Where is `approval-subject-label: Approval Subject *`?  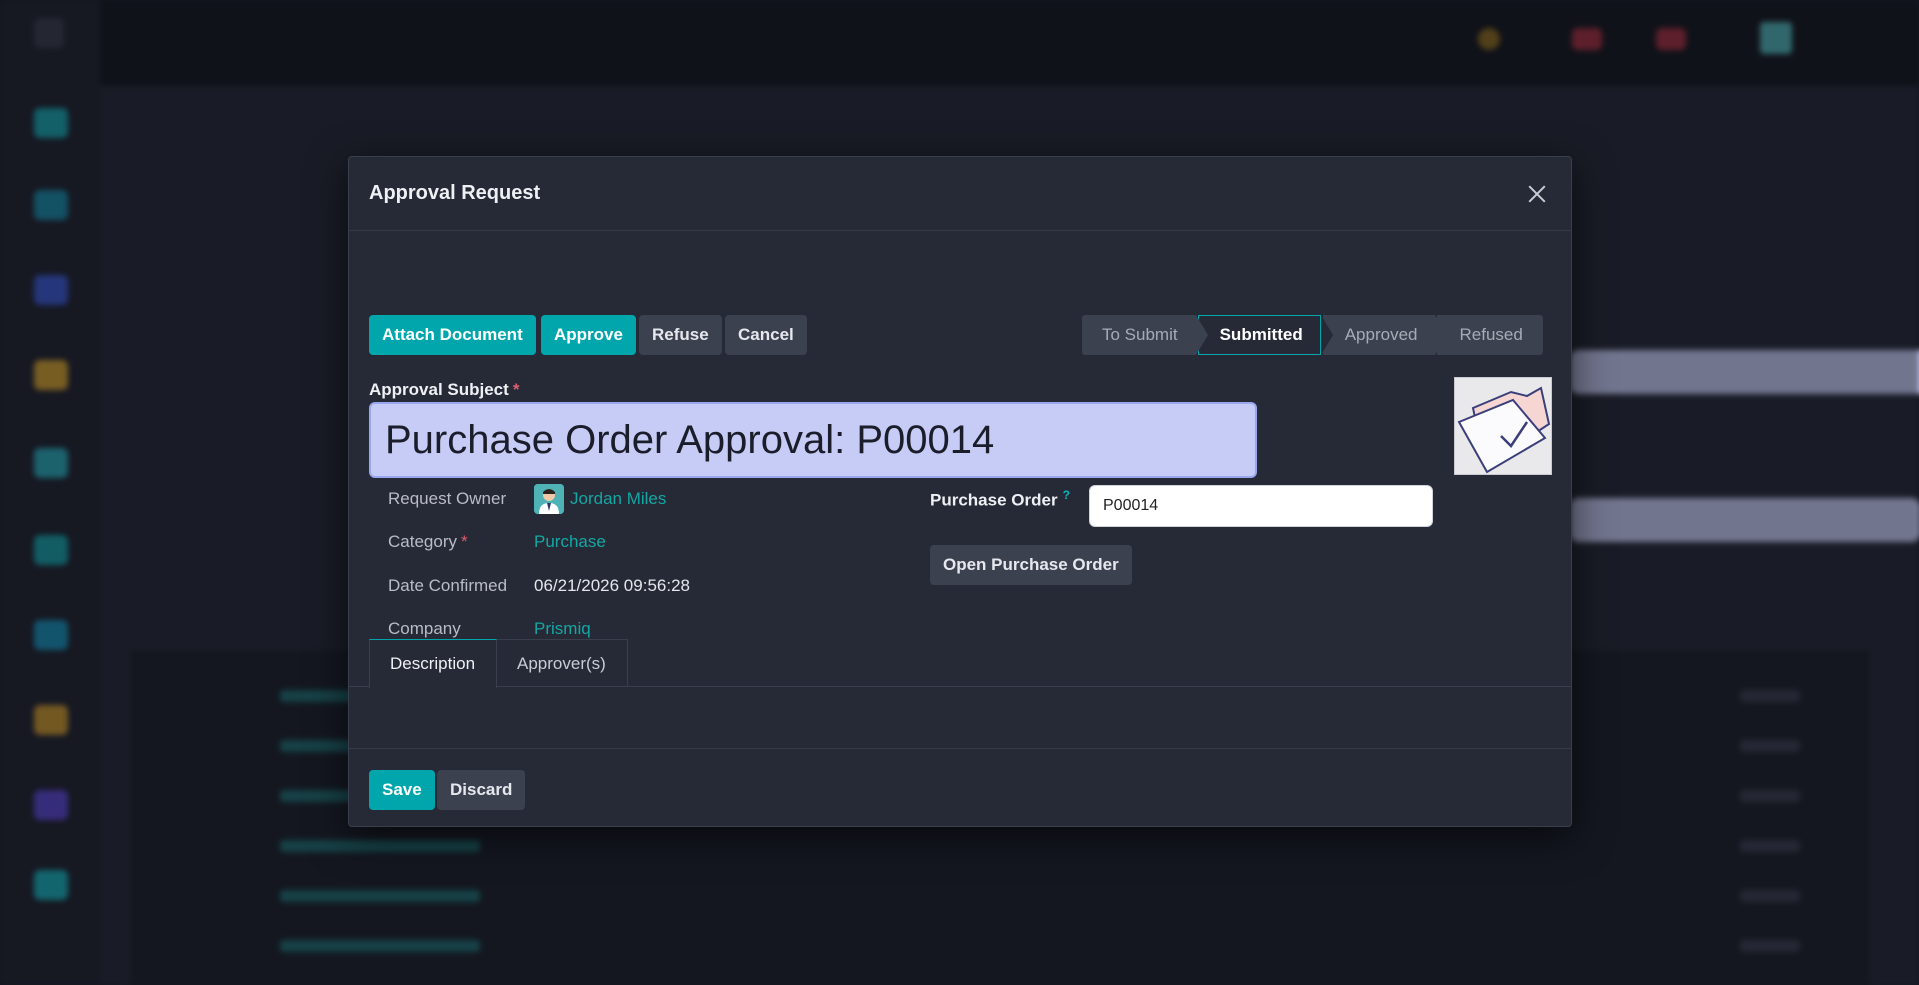 approval-subject-label: Approval Subject * is located at coordinates (444, 390).